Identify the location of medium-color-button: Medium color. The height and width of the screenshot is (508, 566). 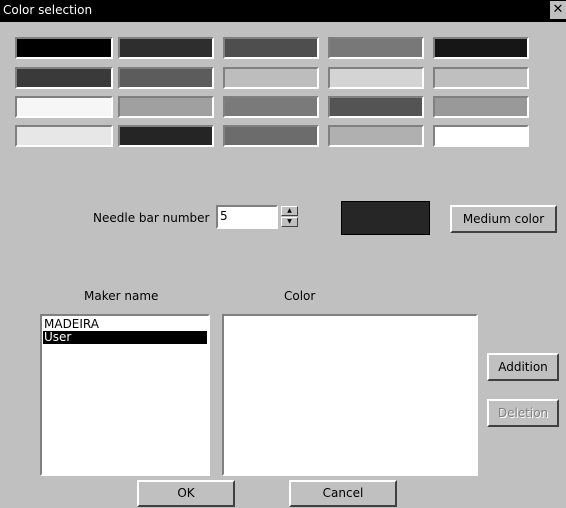
(503, 219).